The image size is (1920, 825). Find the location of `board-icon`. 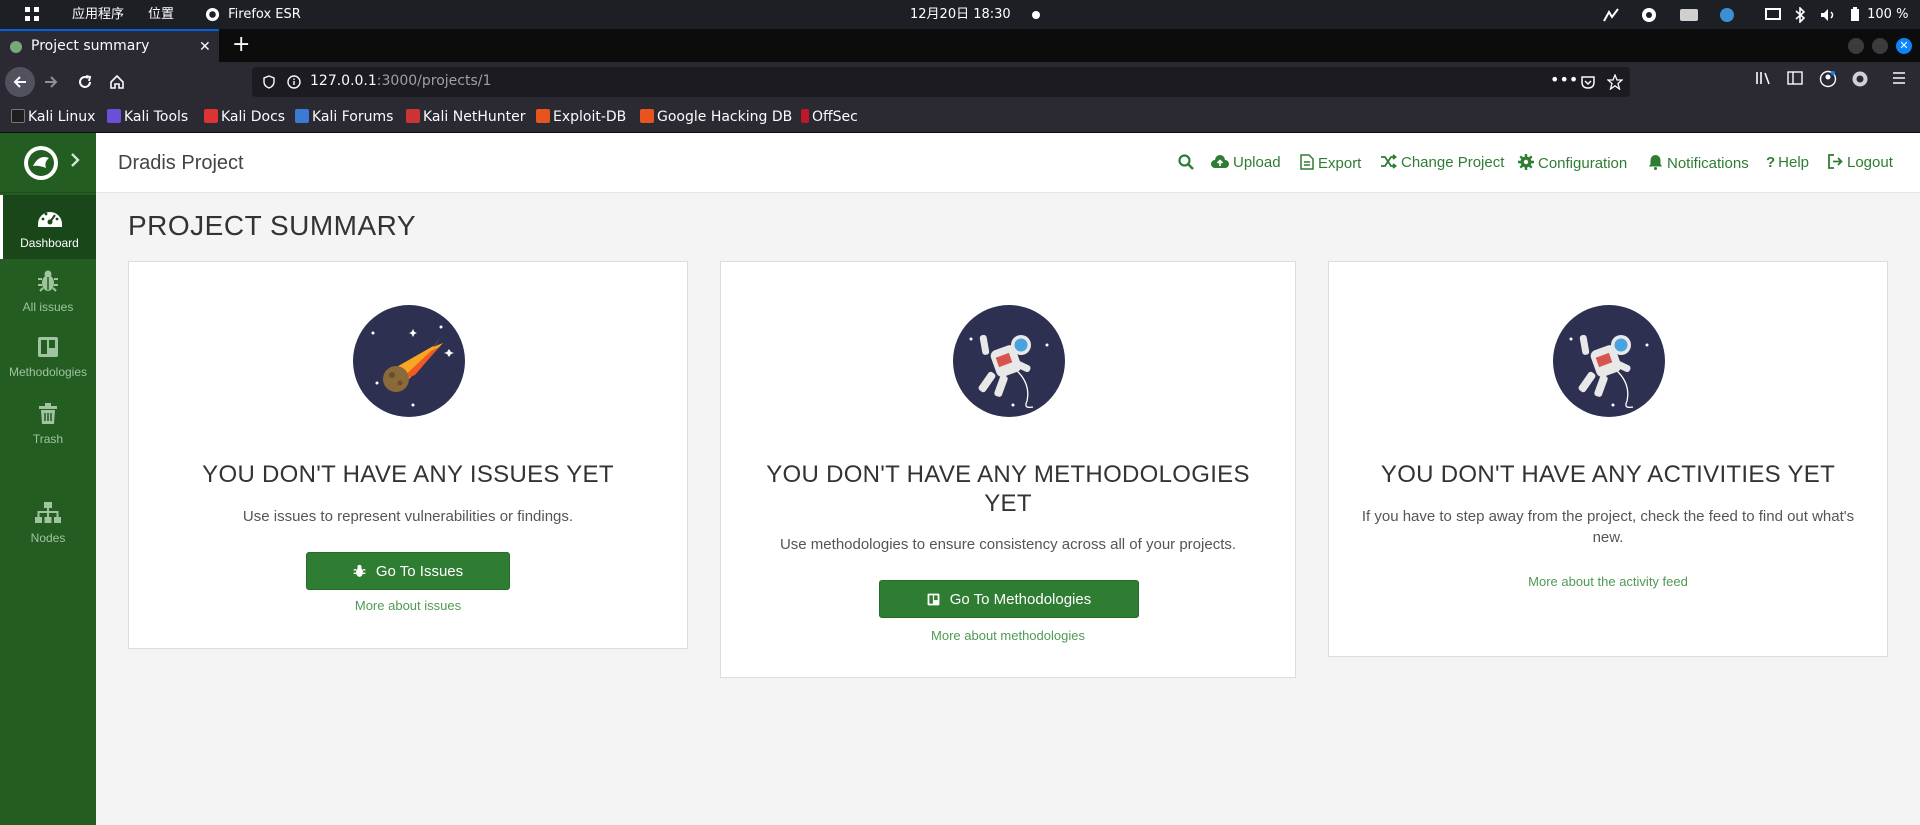

board-icon is located at coordinates (933, 599).